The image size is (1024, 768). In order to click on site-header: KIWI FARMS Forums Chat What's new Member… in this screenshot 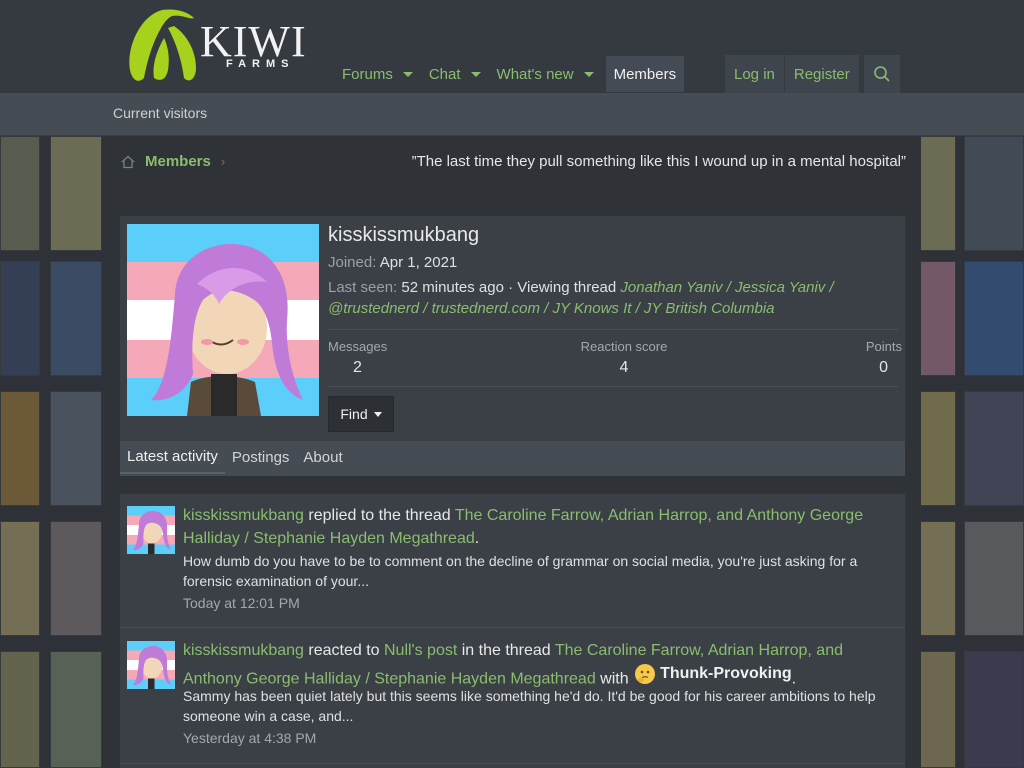, I will do `click(512, 46)`.